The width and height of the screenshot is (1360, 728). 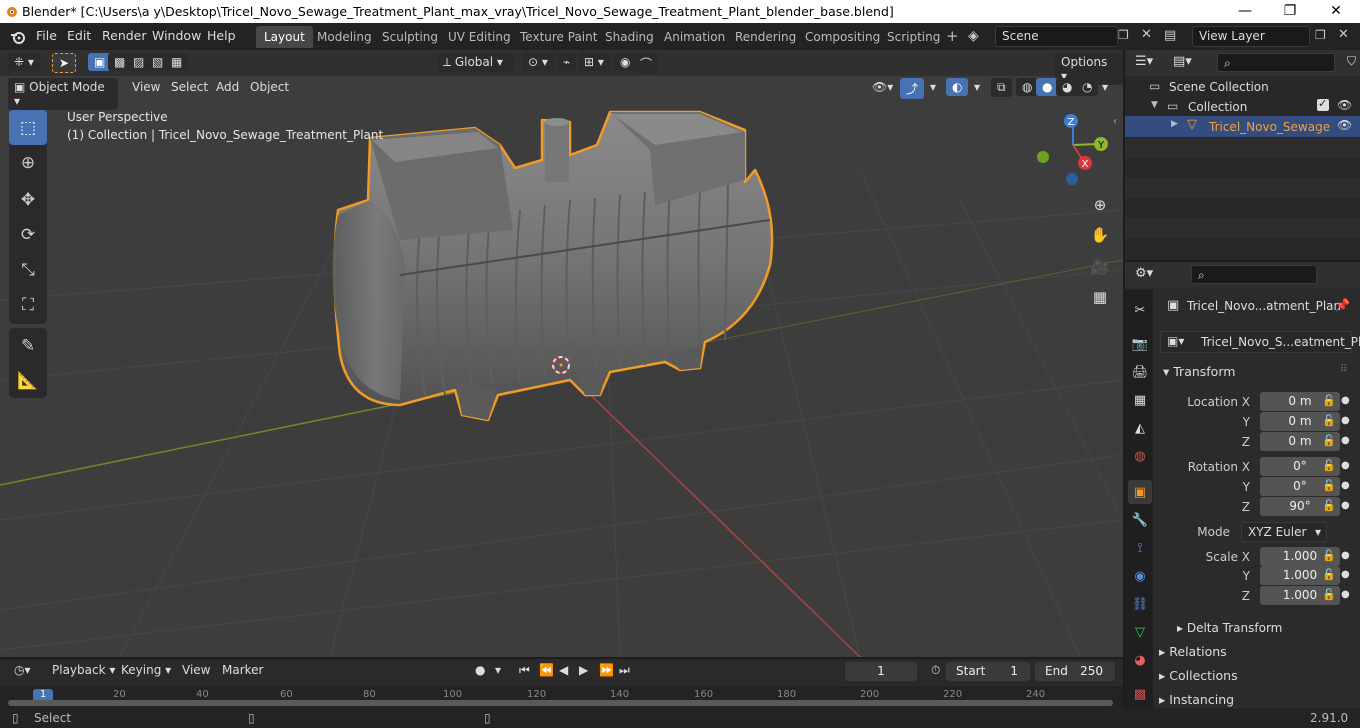 What do you see at coordinates (177, 62) in the screenshot?
I see `mode-intersect-selection-icon: ▦` at bounding box center [177, 62].